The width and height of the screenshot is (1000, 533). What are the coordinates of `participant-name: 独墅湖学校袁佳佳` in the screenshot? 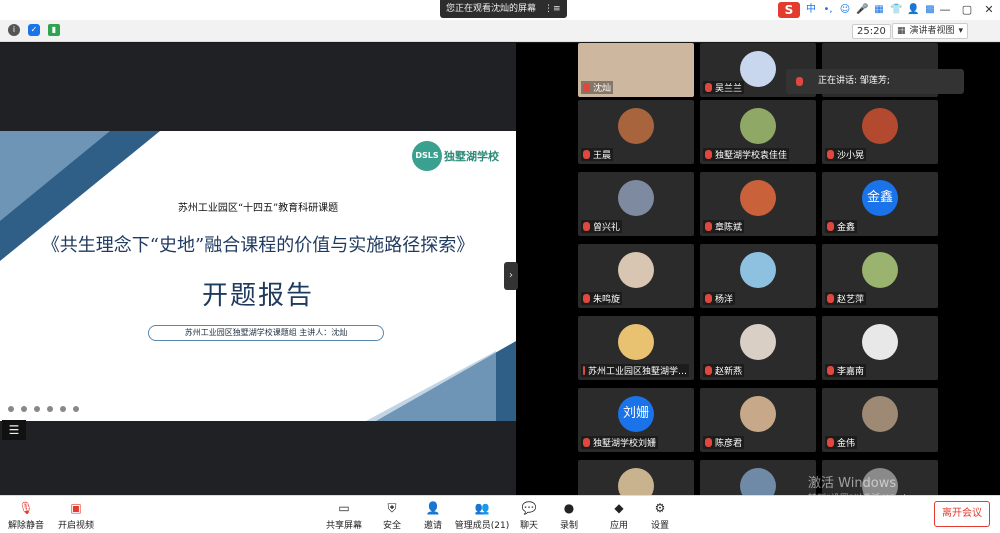 It's located at (746, 154).